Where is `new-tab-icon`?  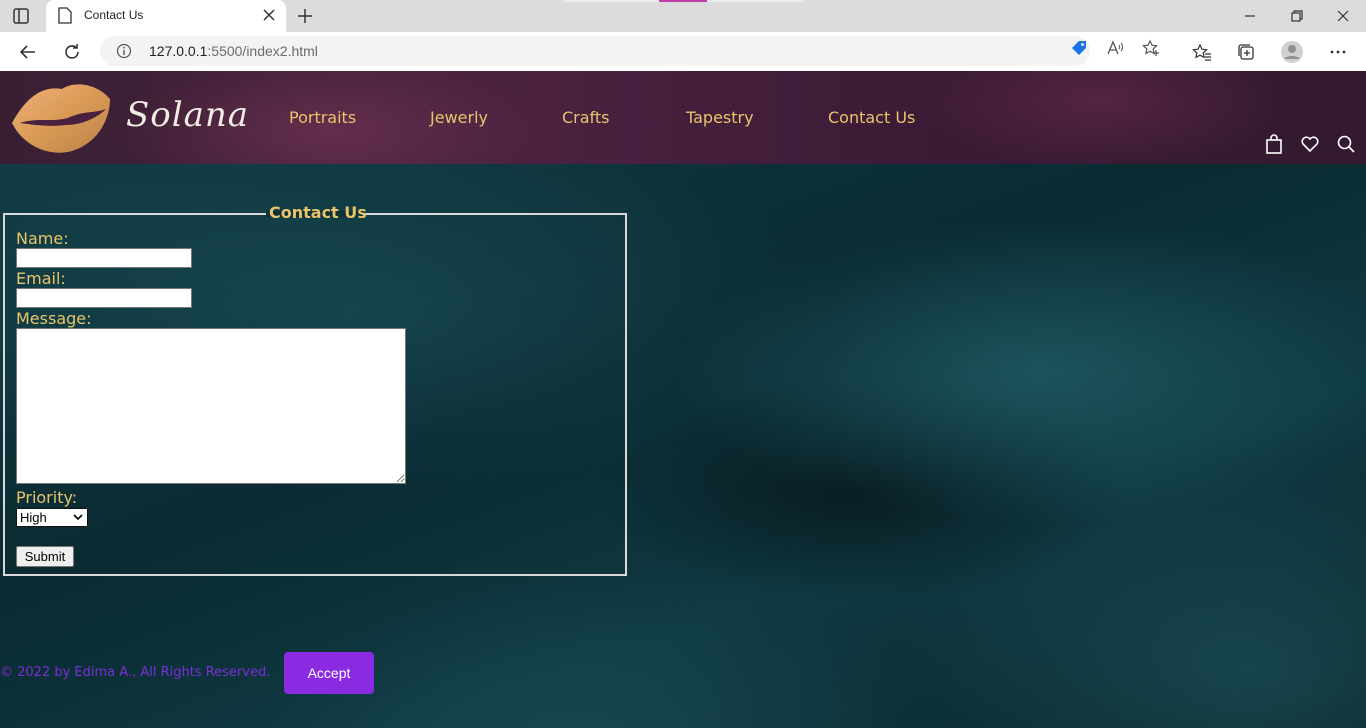 new-tab-icon is located at coordinates (305, 16).